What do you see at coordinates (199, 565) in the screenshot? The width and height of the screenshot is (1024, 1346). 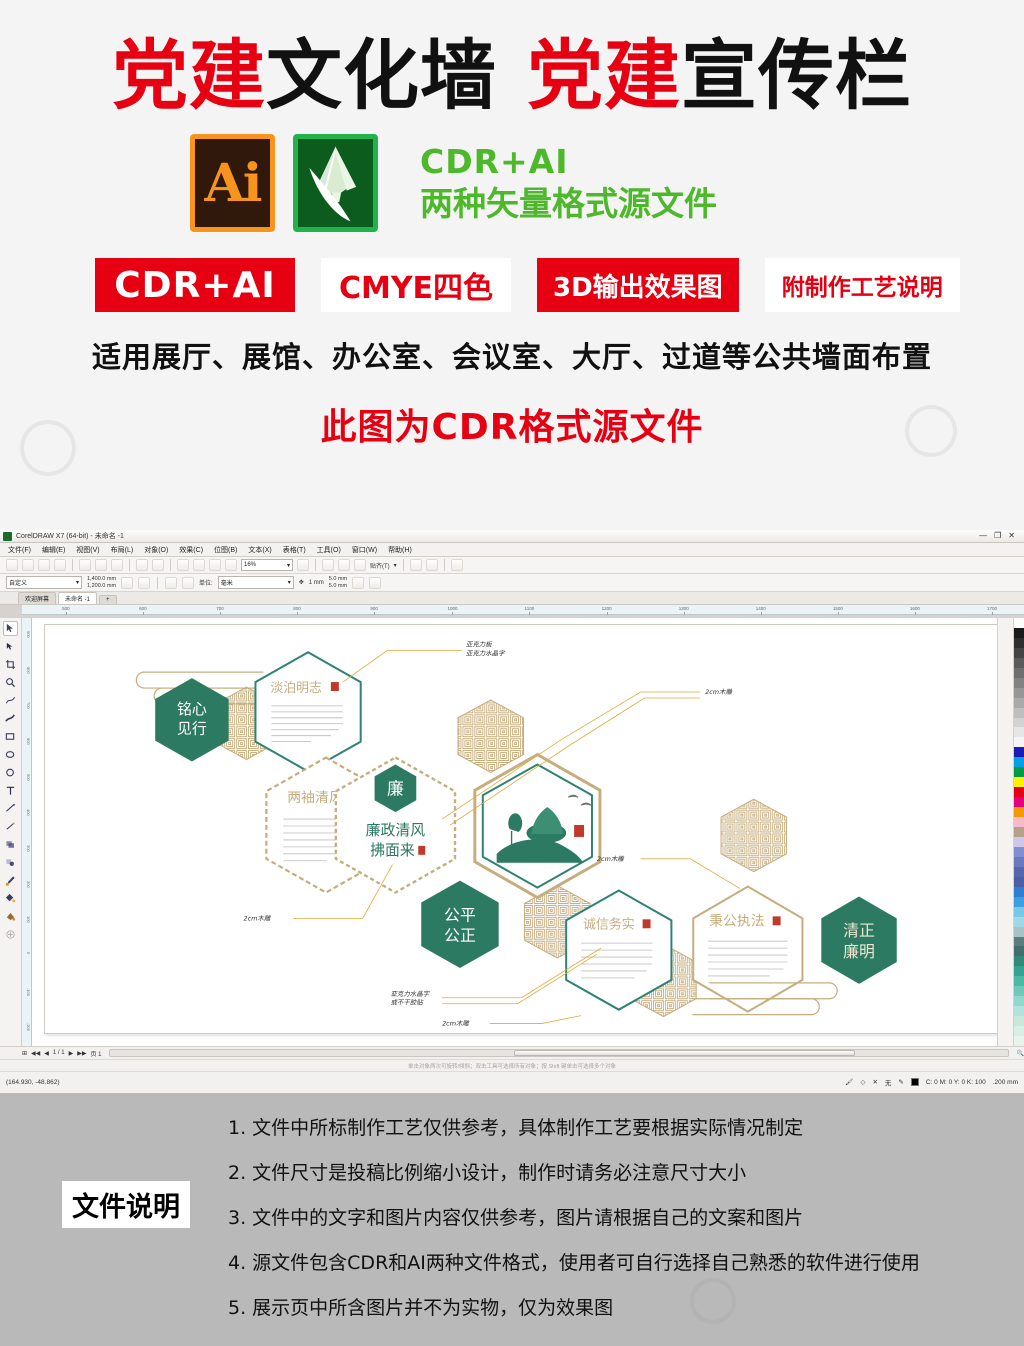 I see `export-button` at bounding box center [199, 565].